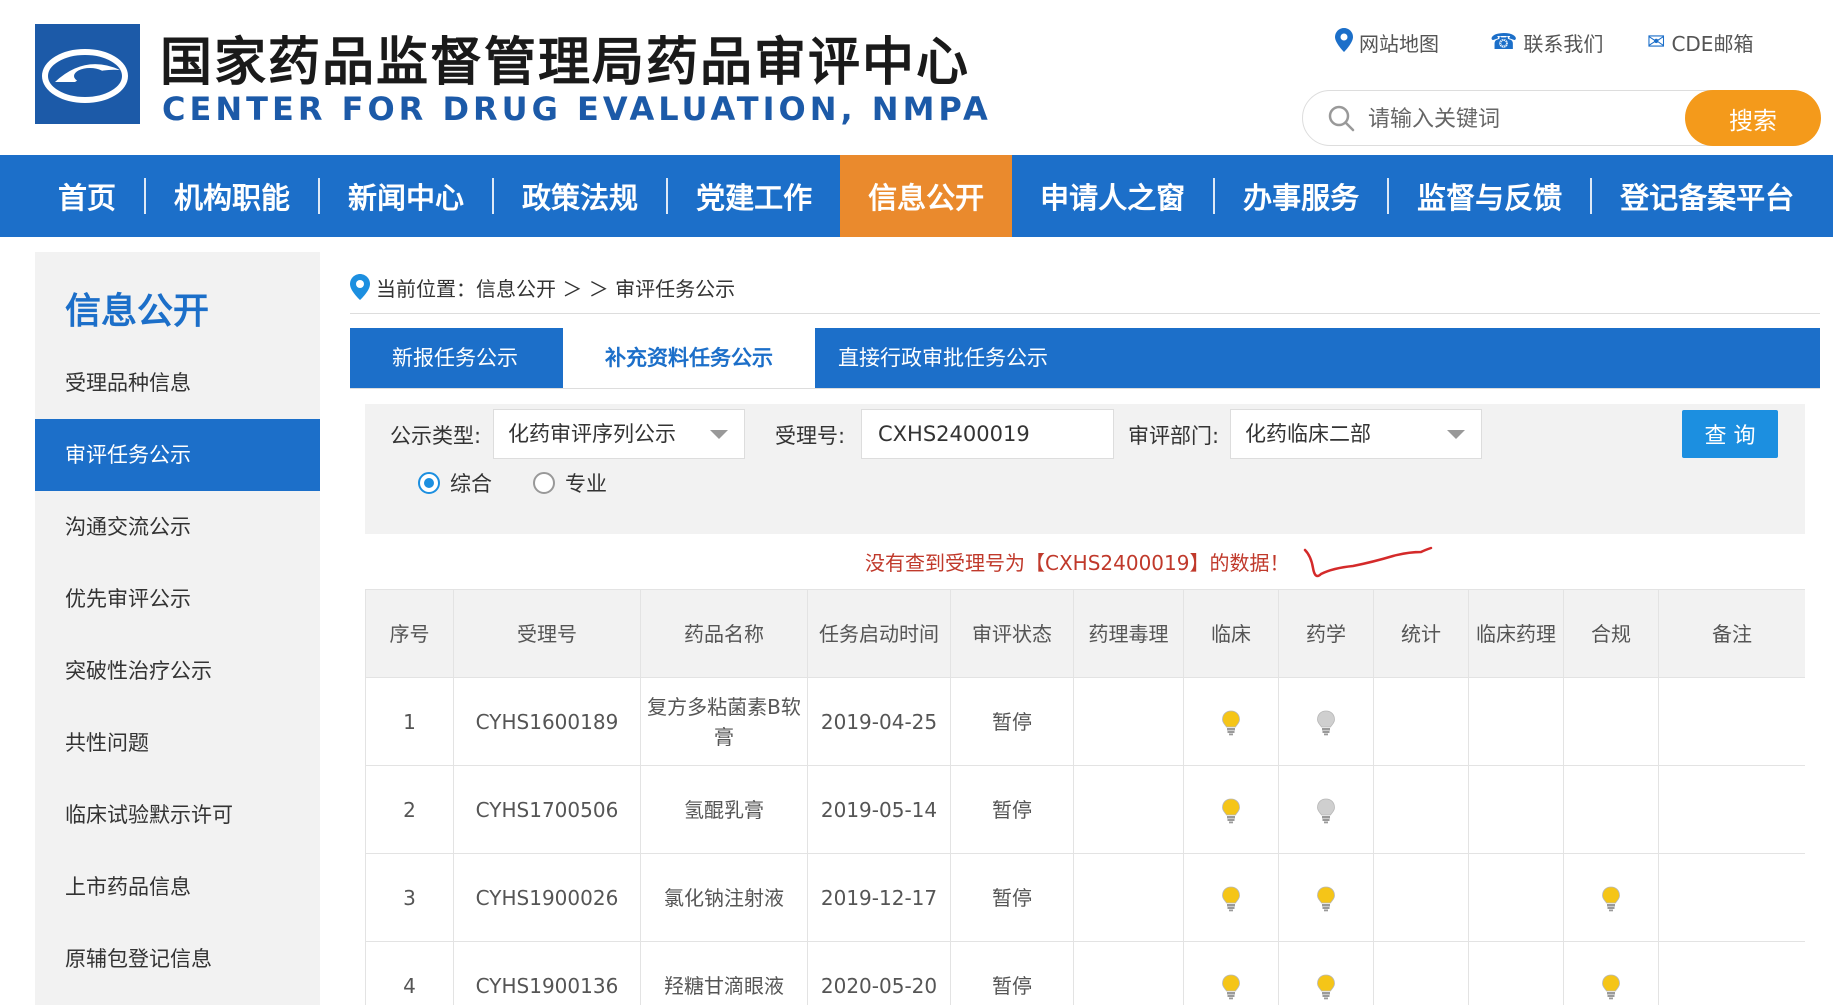 The image size is (1833, 1005). Describe the element at coordinates (1344, 42) in the screenshot. I see `map-pin-icon` at that location.